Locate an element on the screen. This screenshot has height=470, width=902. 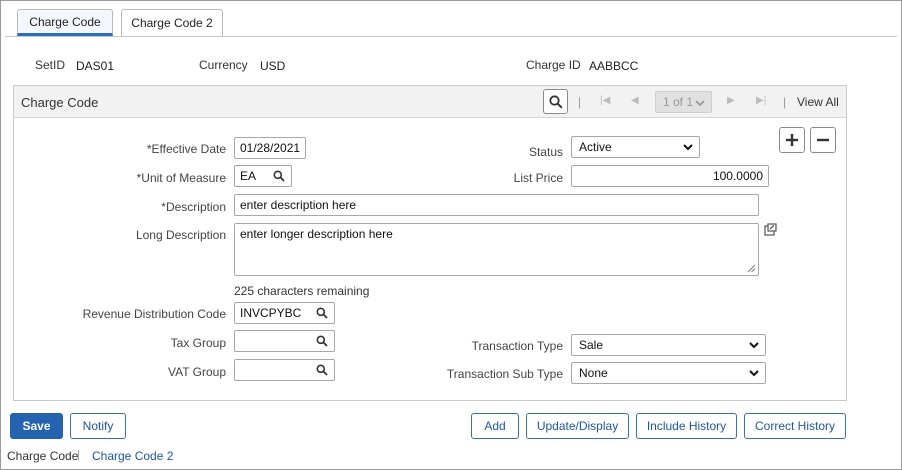
tab-label: Charge Code 2 is located at coordinates (172, 23).